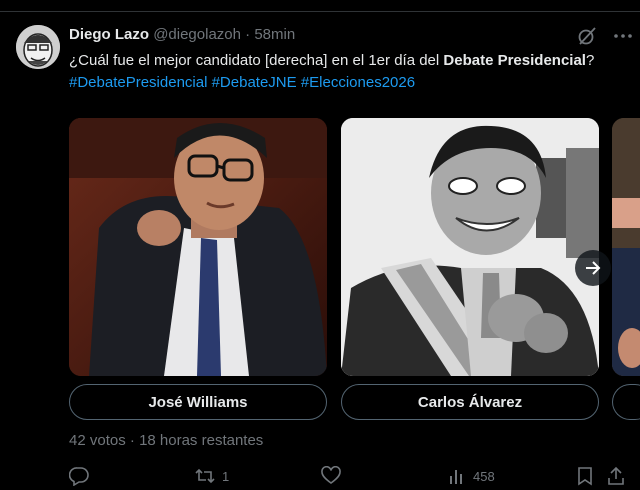 Image resolution: width=640 pixels, height=490 pixels. I want to click on grok-icon, so click(587, 36).